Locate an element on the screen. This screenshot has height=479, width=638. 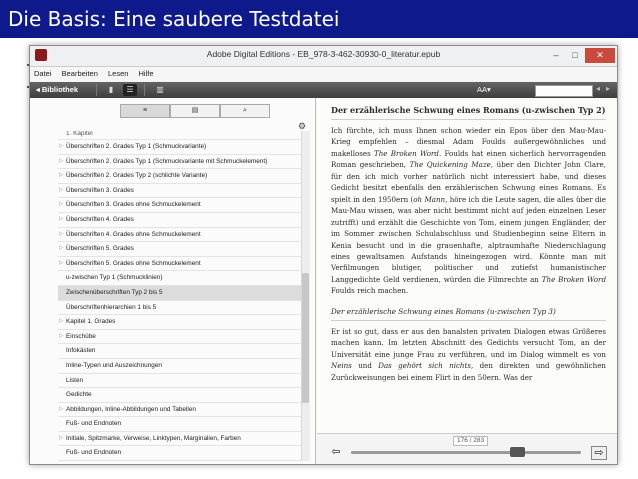
close-button: ✕ is located at coordinates (600, 55).